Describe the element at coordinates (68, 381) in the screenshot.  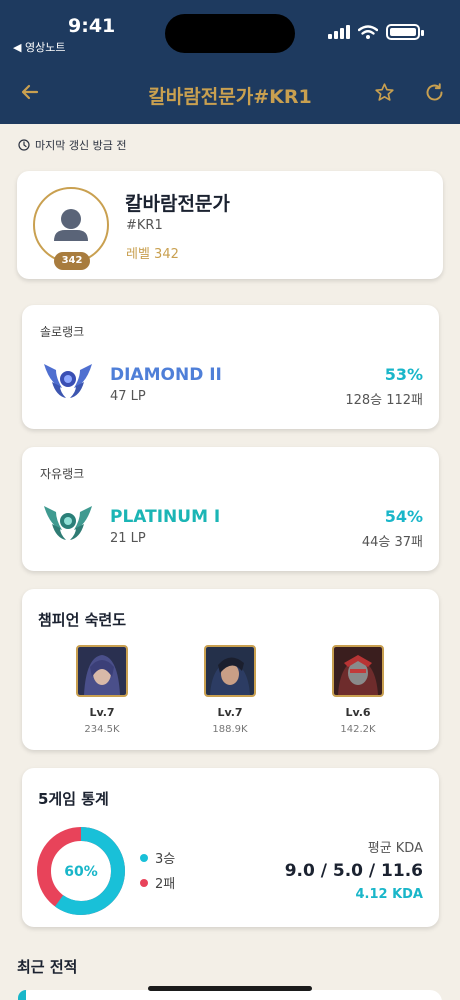
I see `diamond-emblem-icon` at that location.